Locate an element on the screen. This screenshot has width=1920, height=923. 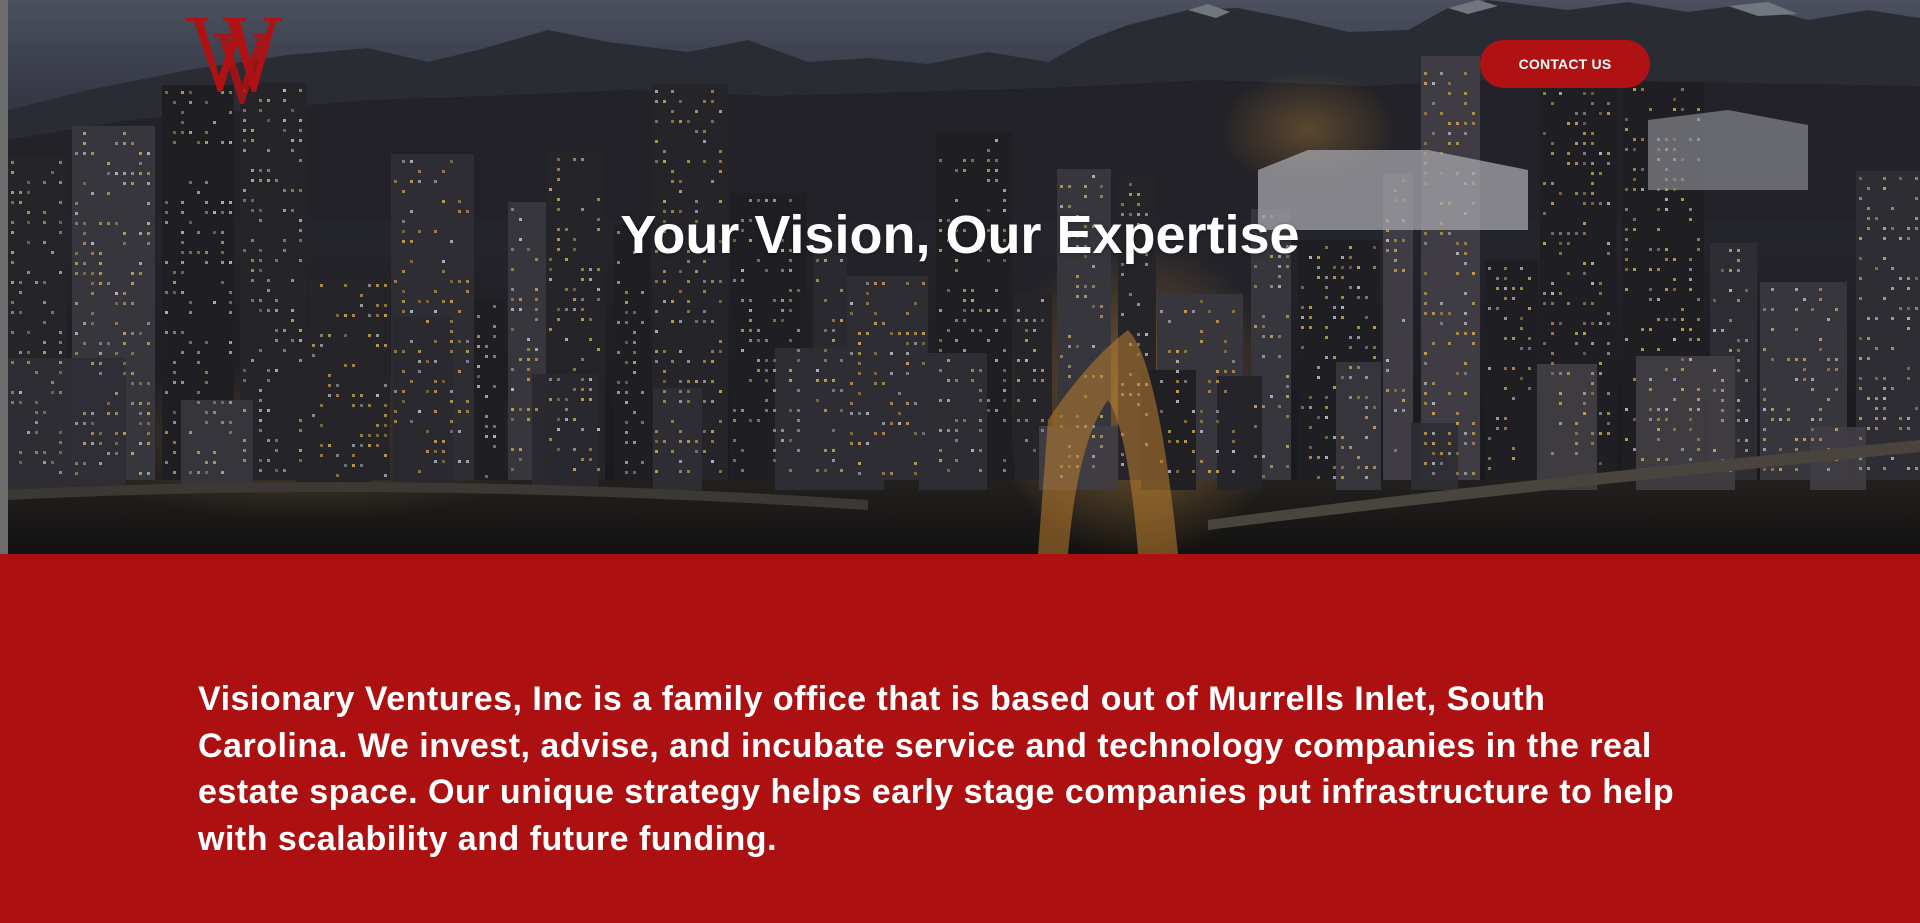
contact-us-button: CONTACT US is located at coordinates (1565, 64).